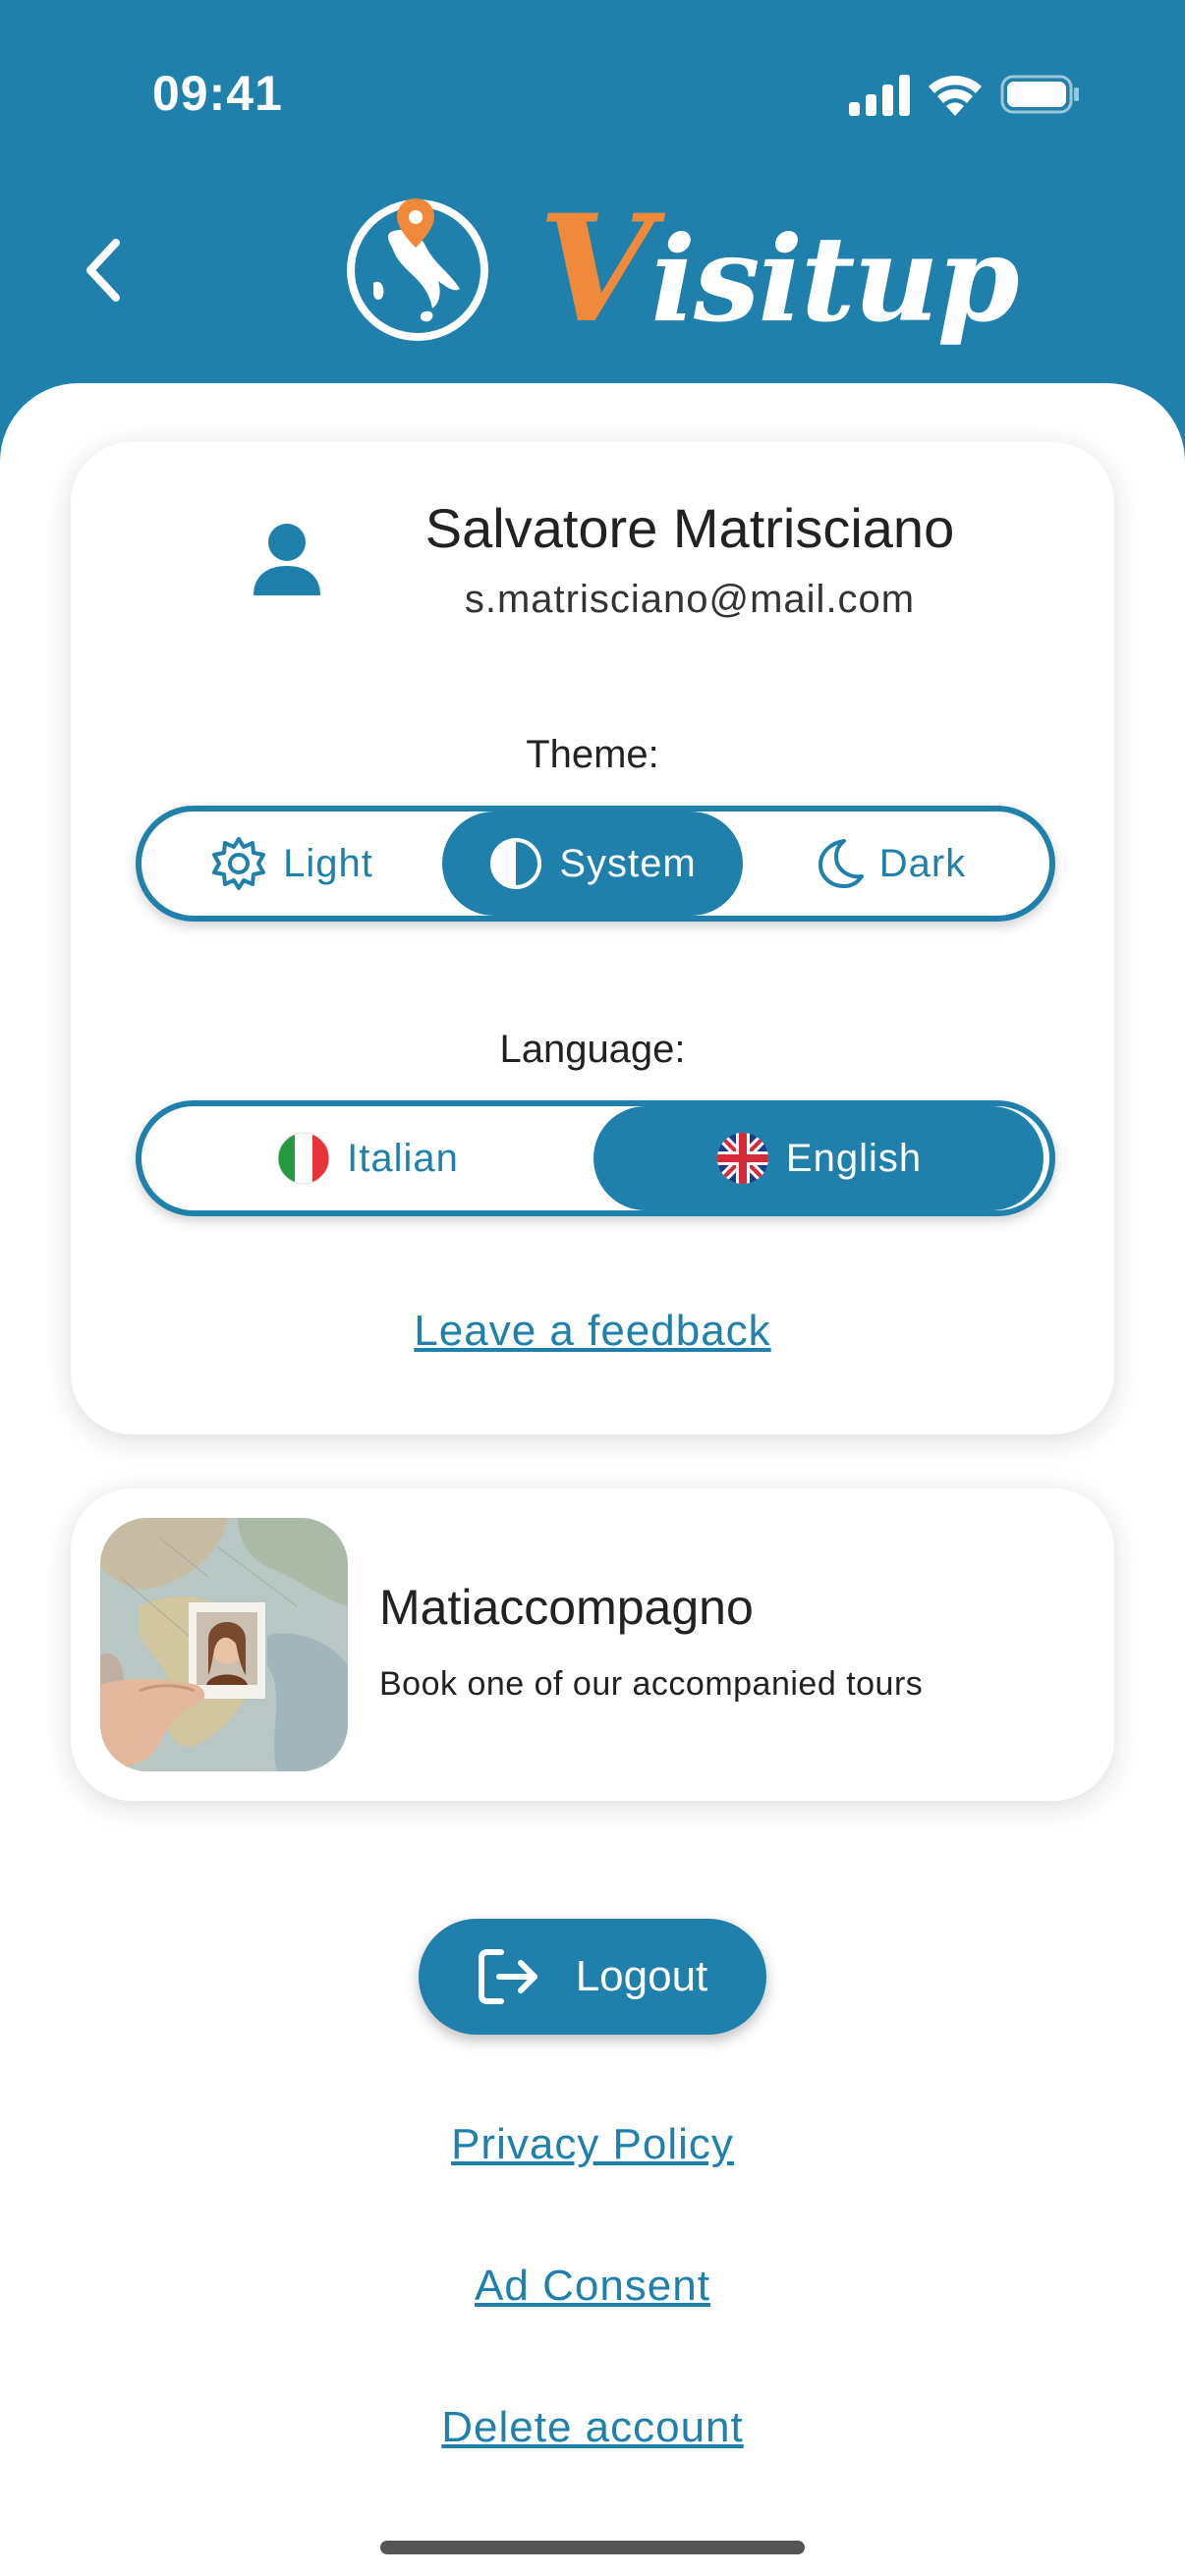  What do you see at coordinates (217, 93) in the screenshot?
I see `status-time: 09:41` at bounding box center [217, 93].